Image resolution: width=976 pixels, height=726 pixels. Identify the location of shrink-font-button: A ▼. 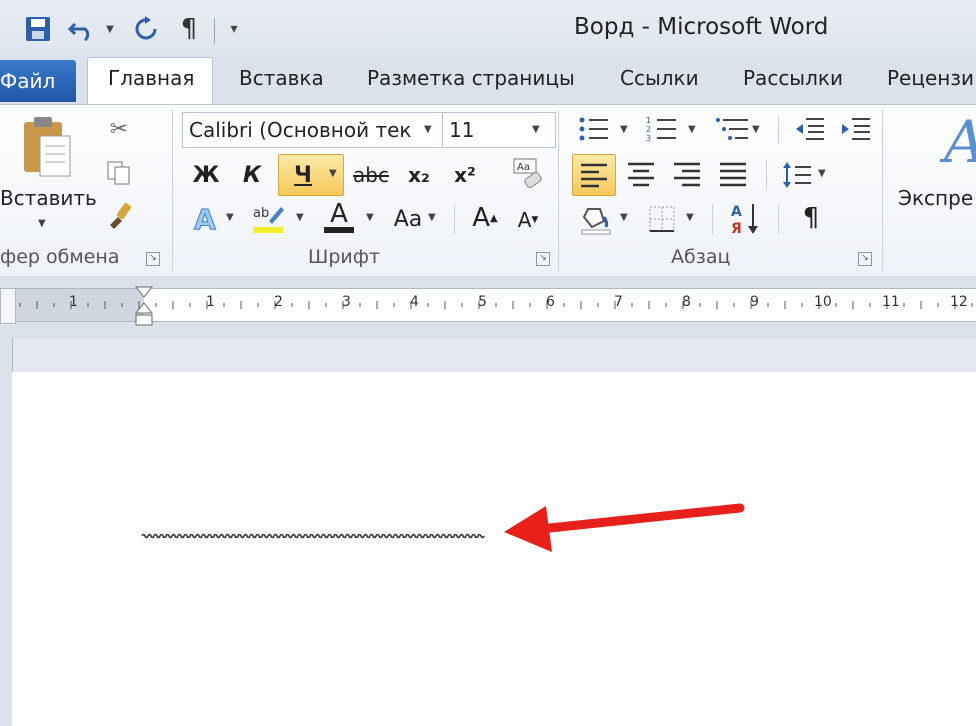
(528, 220).